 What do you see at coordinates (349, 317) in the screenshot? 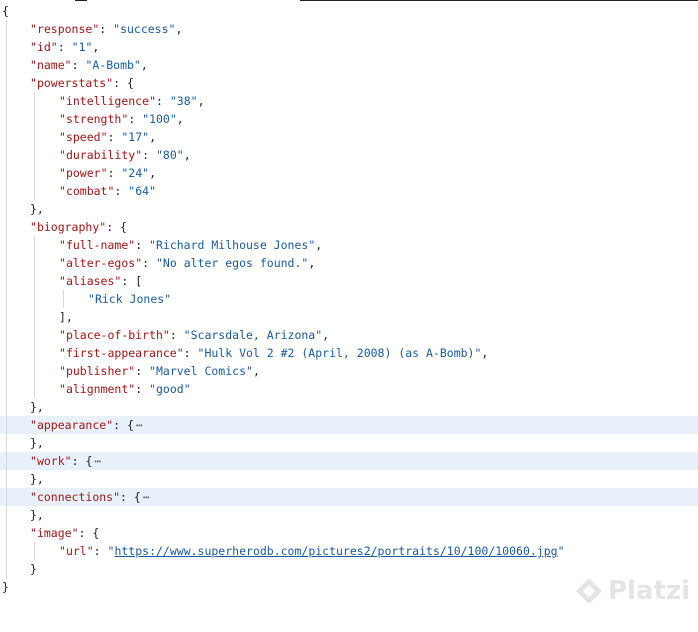
I see `json-line: ],` at bounding box center [349, 317].